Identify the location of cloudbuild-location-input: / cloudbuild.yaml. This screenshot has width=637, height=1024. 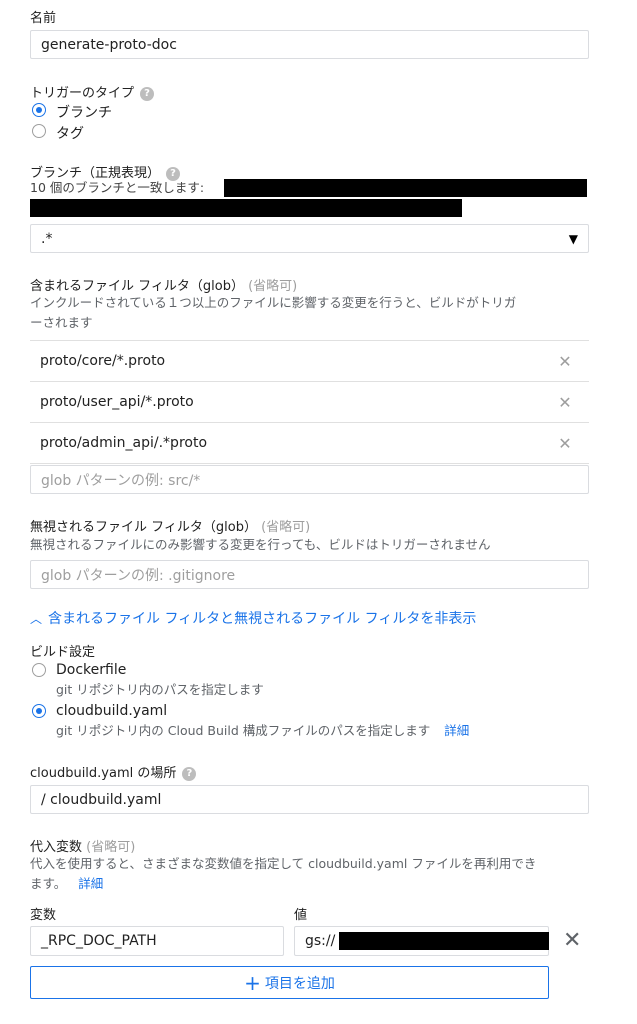
(309, 799).